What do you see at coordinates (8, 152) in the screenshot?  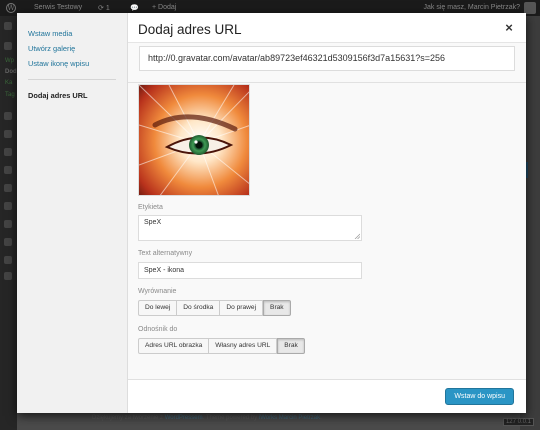 I see `pages-icon` at bounding box center [8, 152].